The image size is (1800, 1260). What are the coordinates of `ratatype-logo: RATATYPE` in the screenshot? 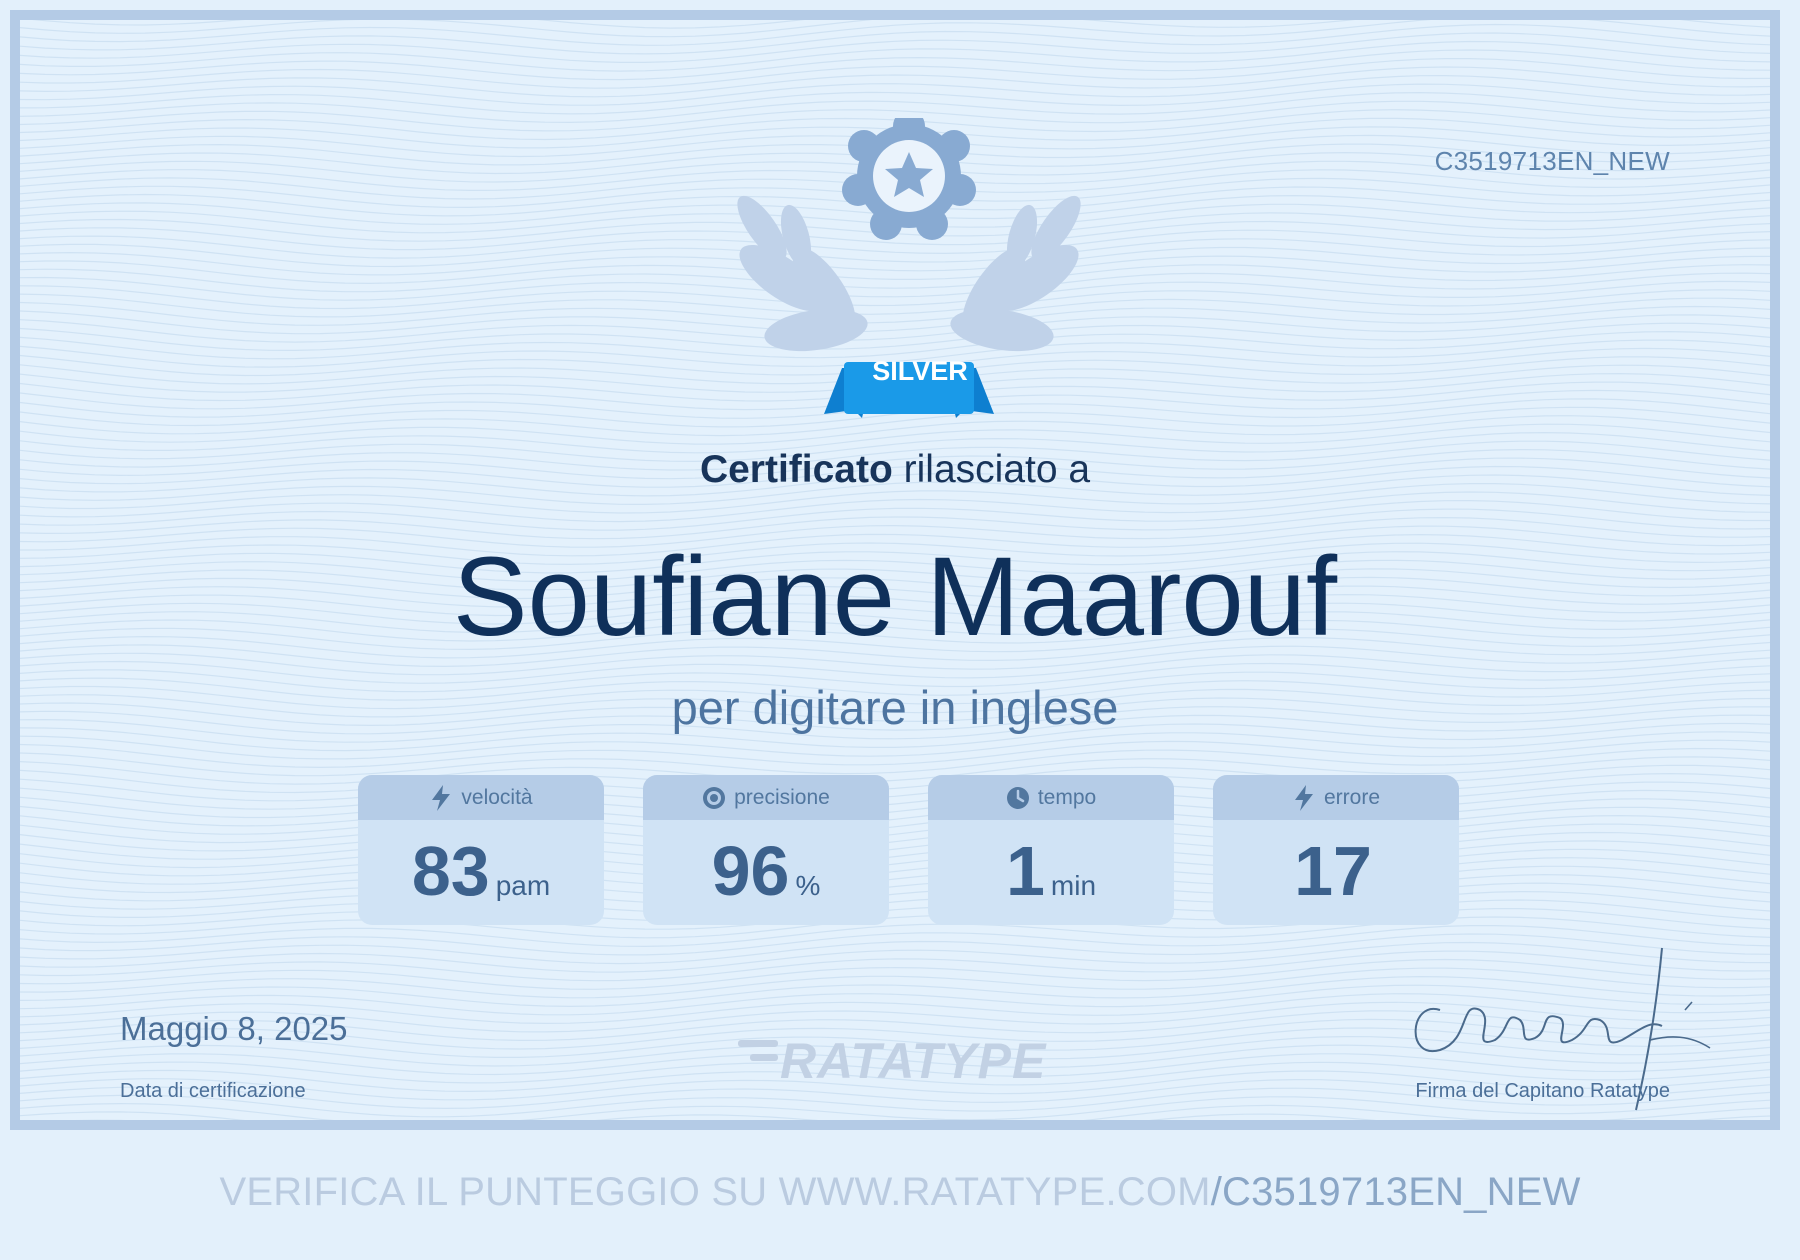 It's located at (890, 1060).